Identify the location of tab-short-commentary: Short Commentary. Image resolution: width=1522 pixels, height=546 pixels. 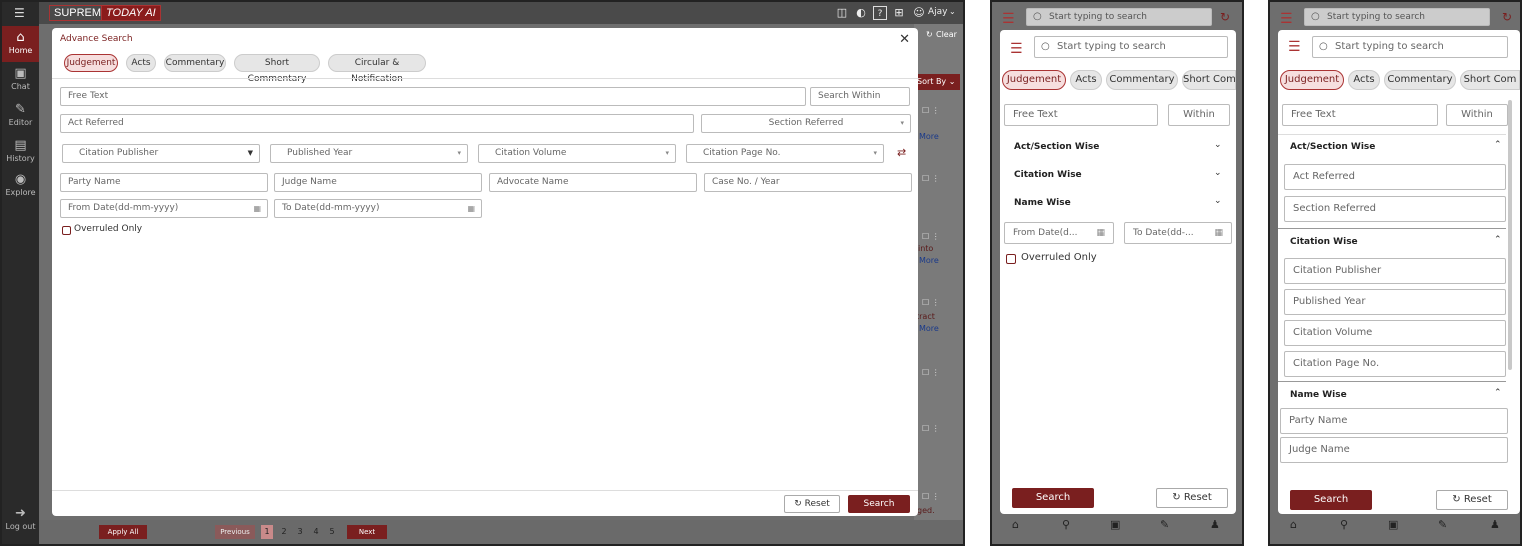
(277, 69).